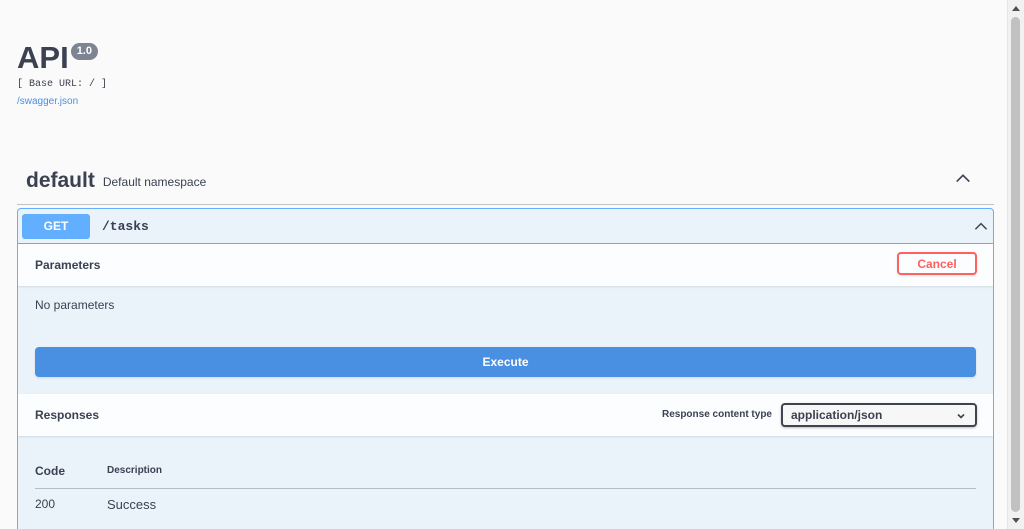 The height and width of the screenshot is (529, 1024). I want to click on scroll-up-icon, so click(1016, 8).